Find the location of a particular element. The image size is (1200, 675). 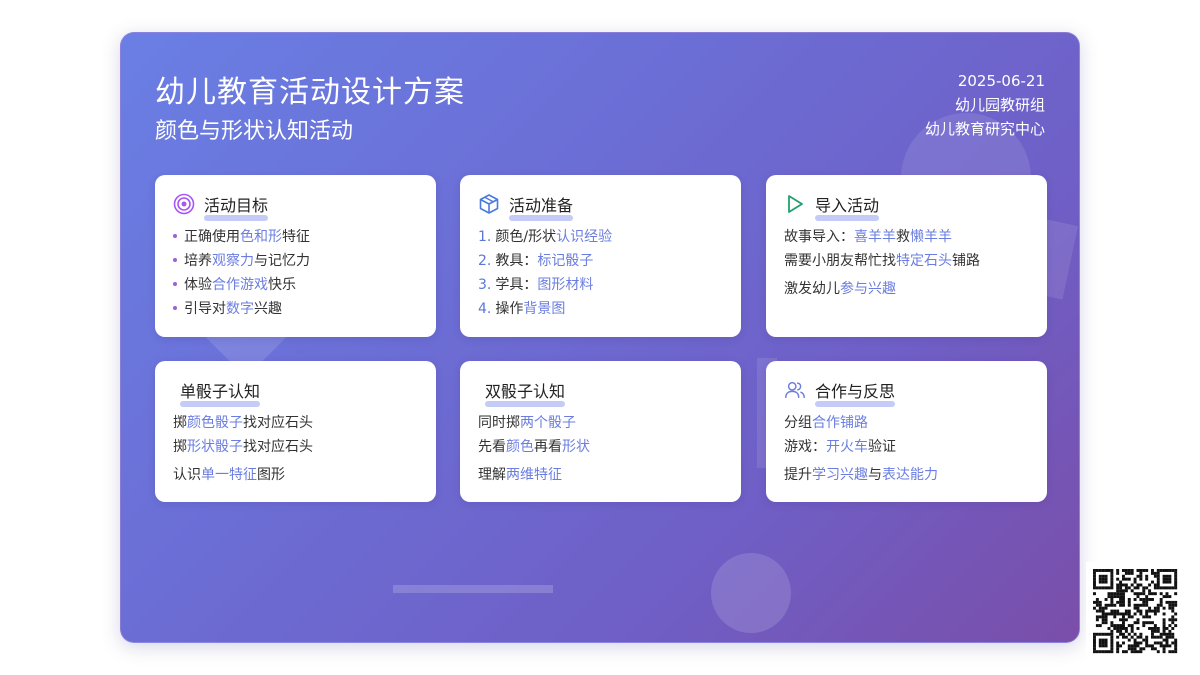

card-title: 单骰子认知 is located at coordinates (220, 392).